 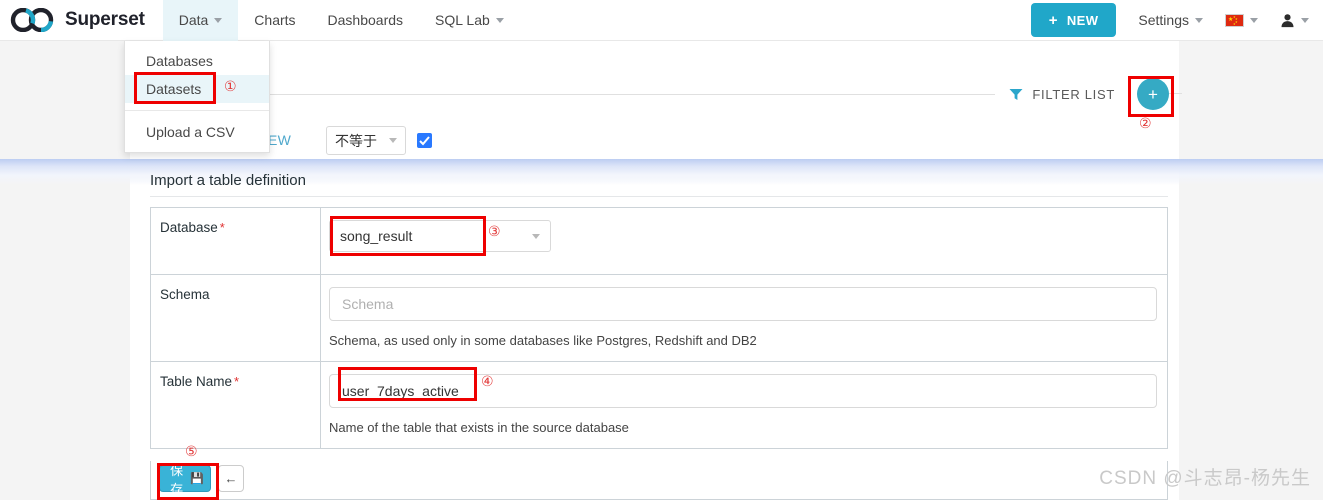 I want to click on new-button-label: NEW, so click(x=1082, y=20).